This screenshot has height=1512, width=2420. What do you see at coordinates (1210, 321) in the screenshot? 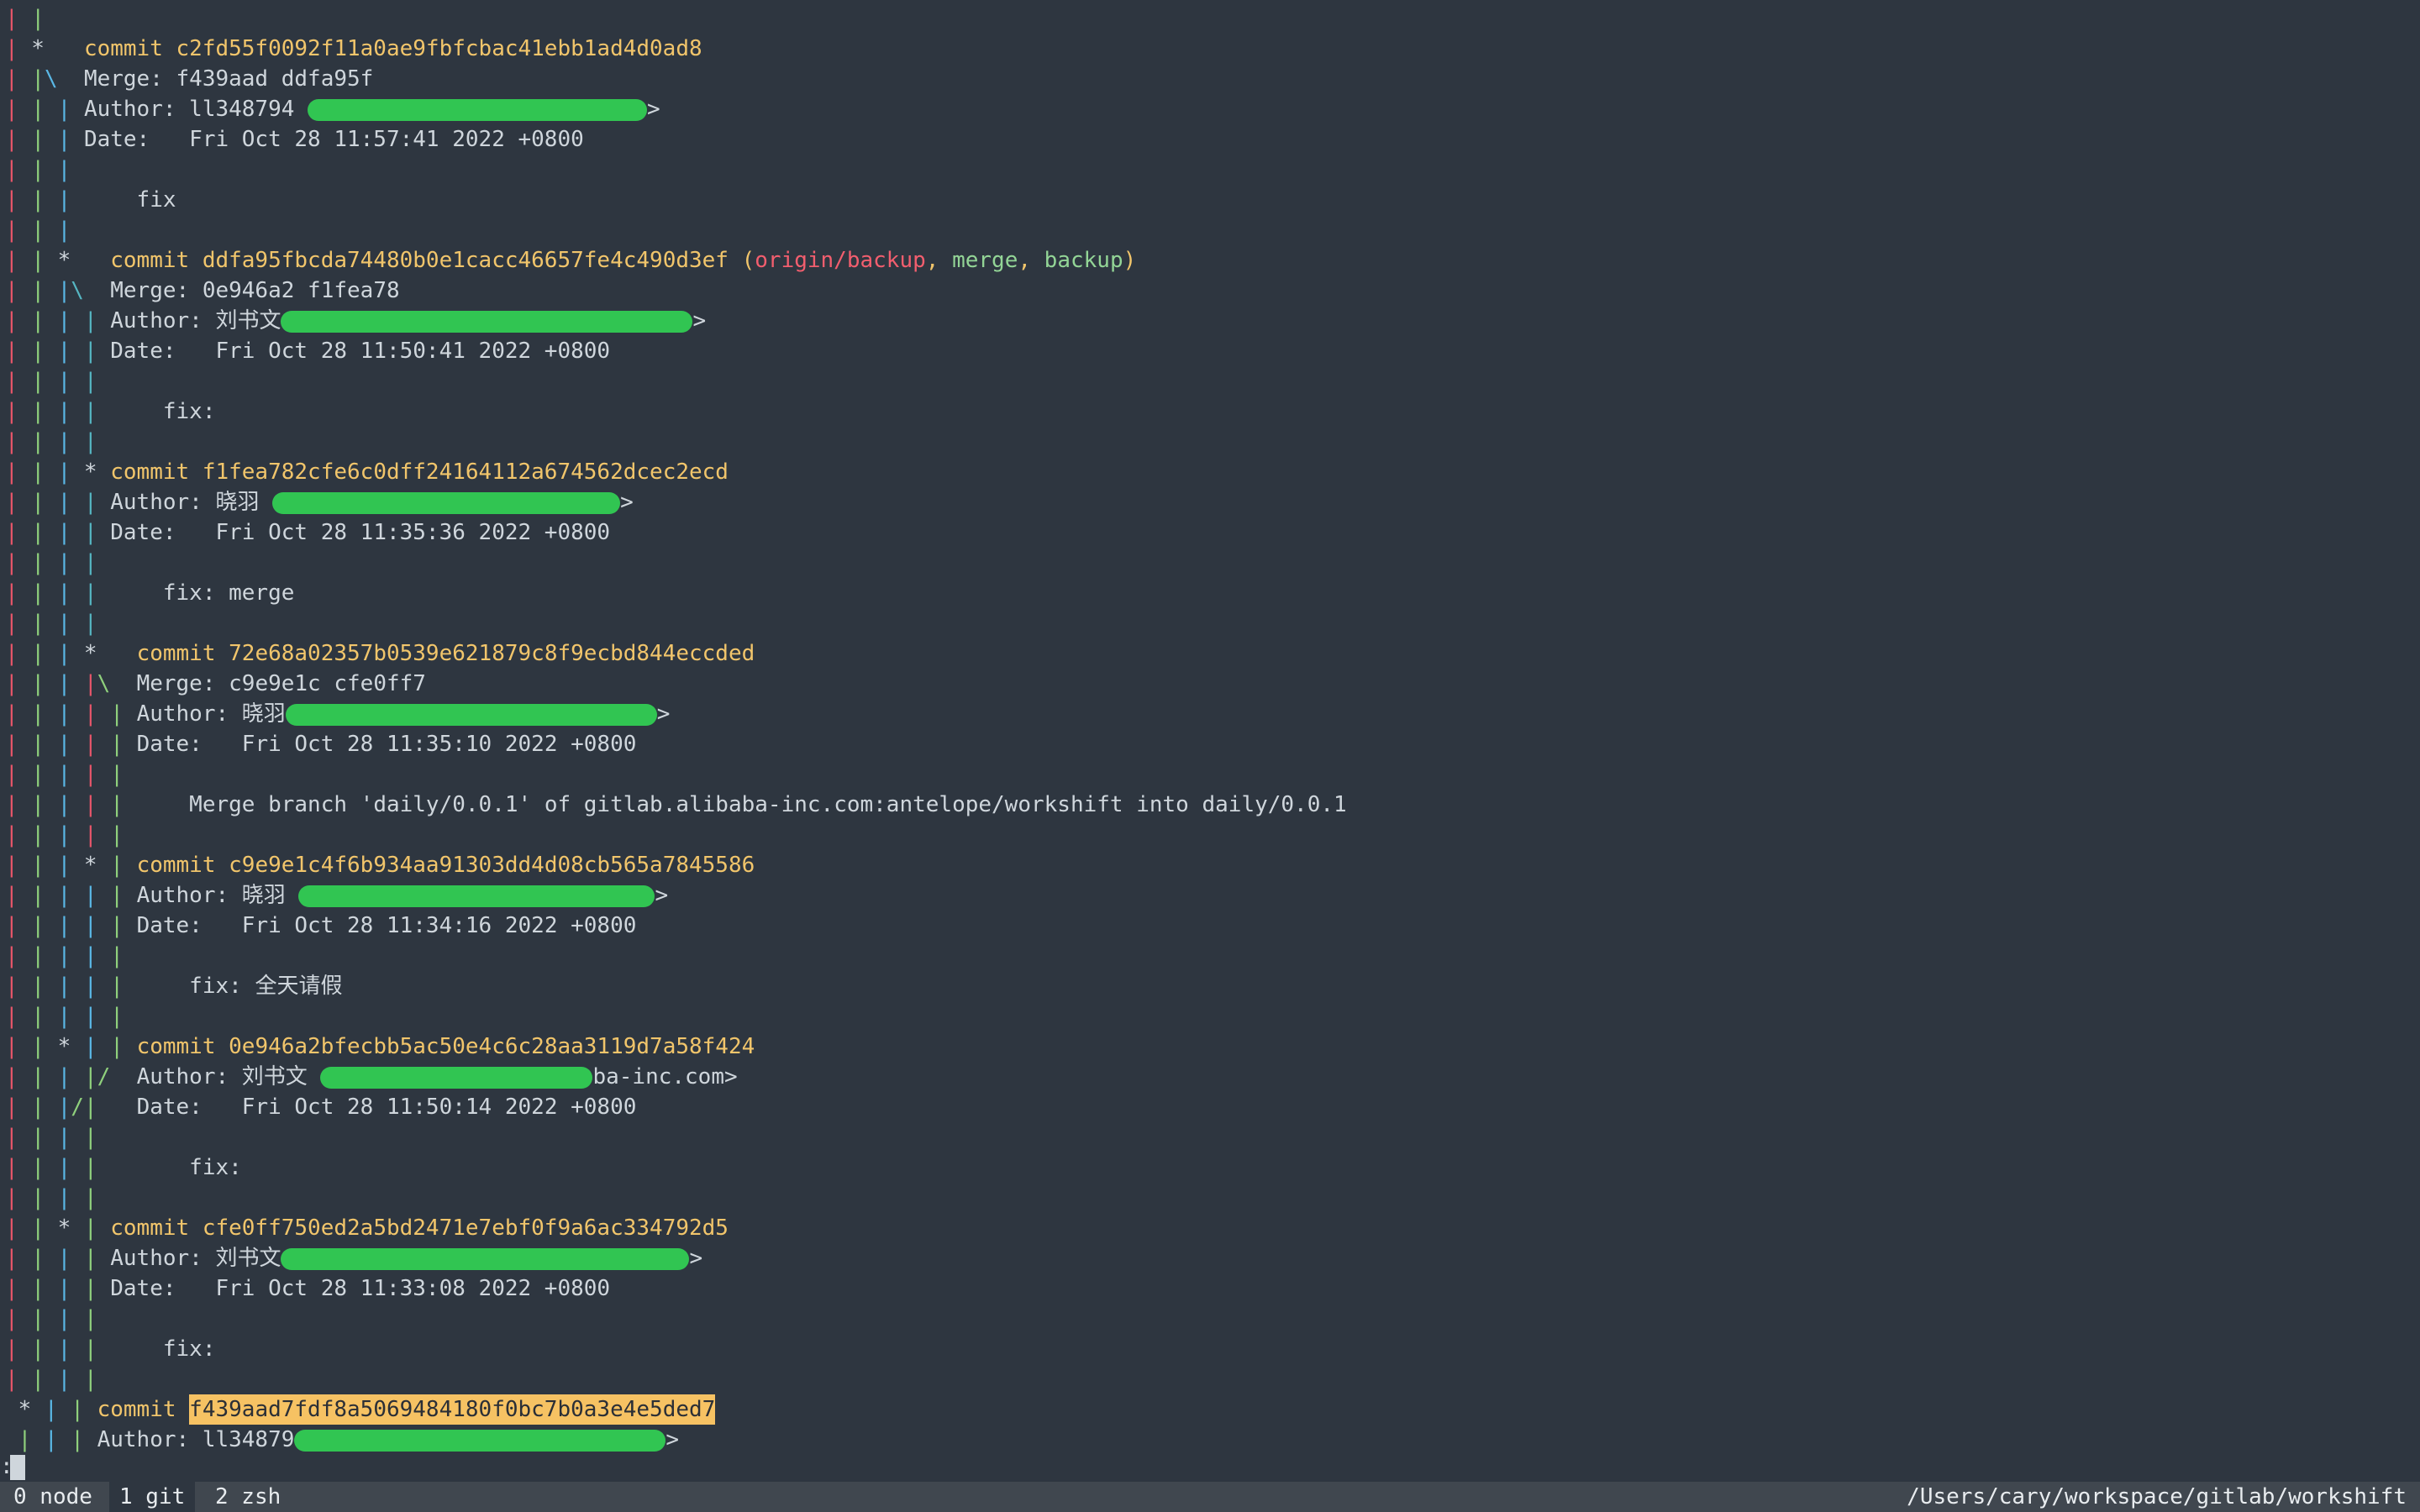
I see `log-line: | | | | Author: 刘书文 >` at bounding box center [1210, 321].